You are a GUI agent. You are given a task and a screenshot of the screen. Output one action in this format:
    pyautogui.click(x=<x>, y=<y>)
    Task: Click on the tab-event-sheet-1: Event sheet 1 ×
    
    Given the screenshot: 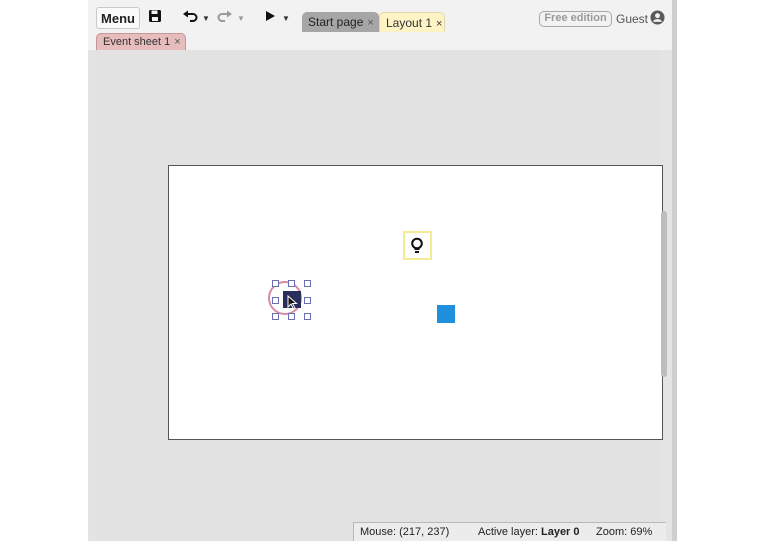 What is the action you would take?
    pyautogui.click(x=141, y=42)
    